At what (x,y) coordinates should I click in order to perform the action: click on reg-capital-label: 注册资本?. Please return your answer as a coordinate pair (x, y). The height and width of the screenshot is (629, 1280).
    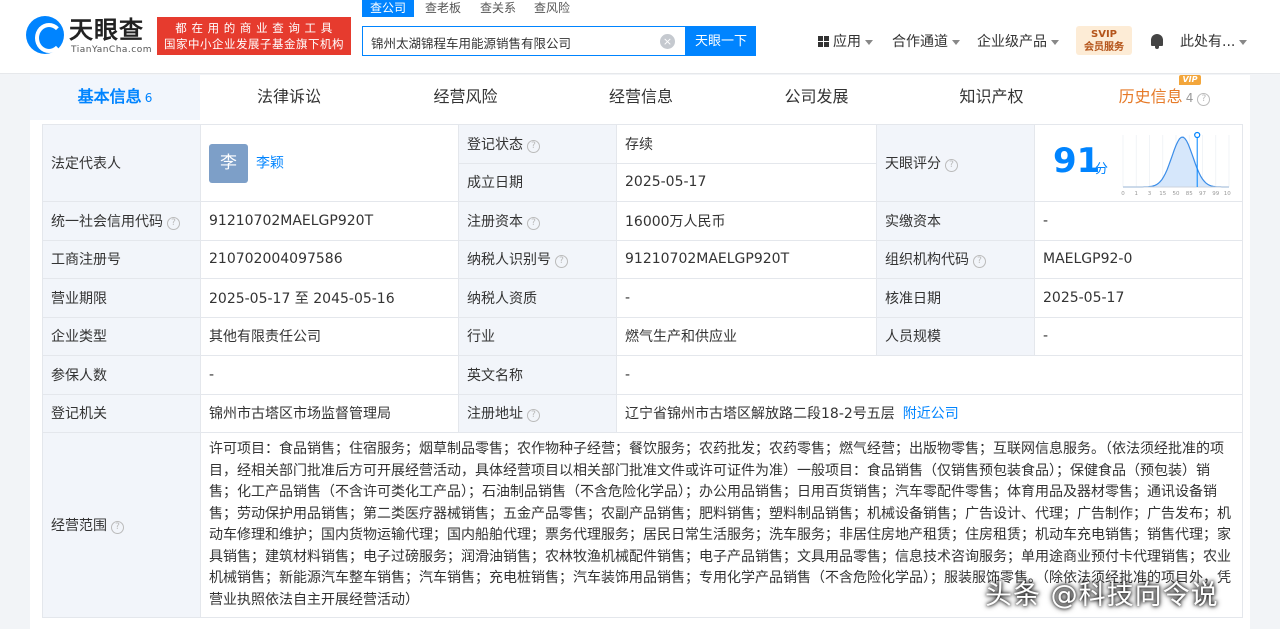
    Looking at the image, I should click on (537, 221).